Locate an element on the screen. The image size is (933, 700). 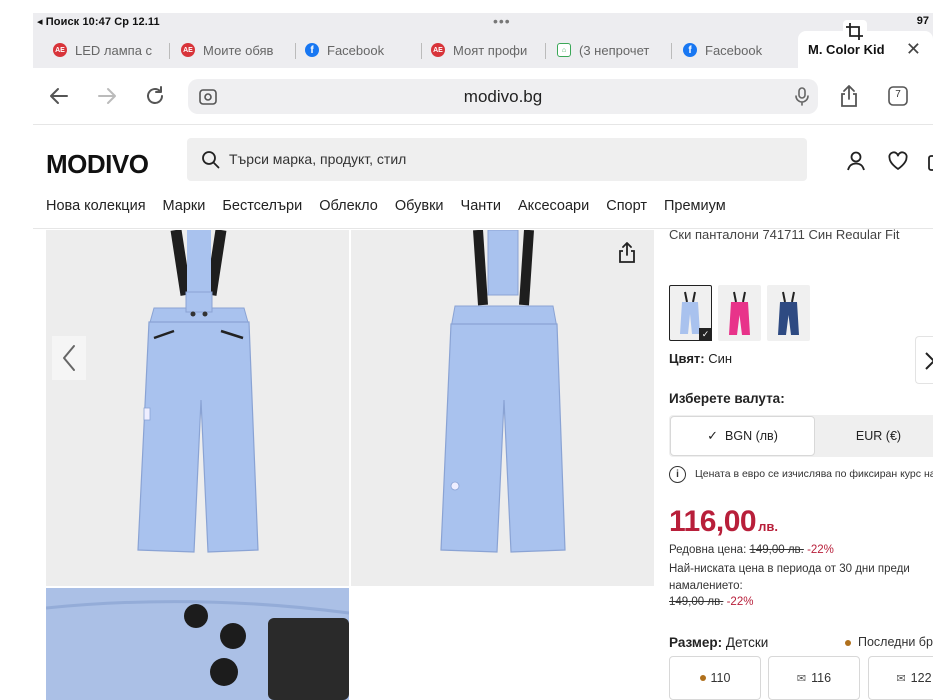
tab-label: Моят профи is located at coordinates (490, 50).